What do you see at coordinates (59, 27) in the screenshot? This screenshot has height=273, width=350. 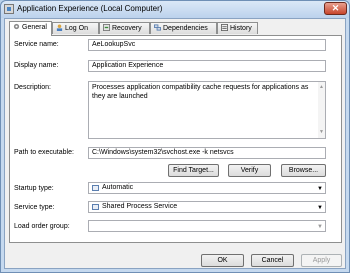 I see `user-icon` at bounding box center [59, 27].